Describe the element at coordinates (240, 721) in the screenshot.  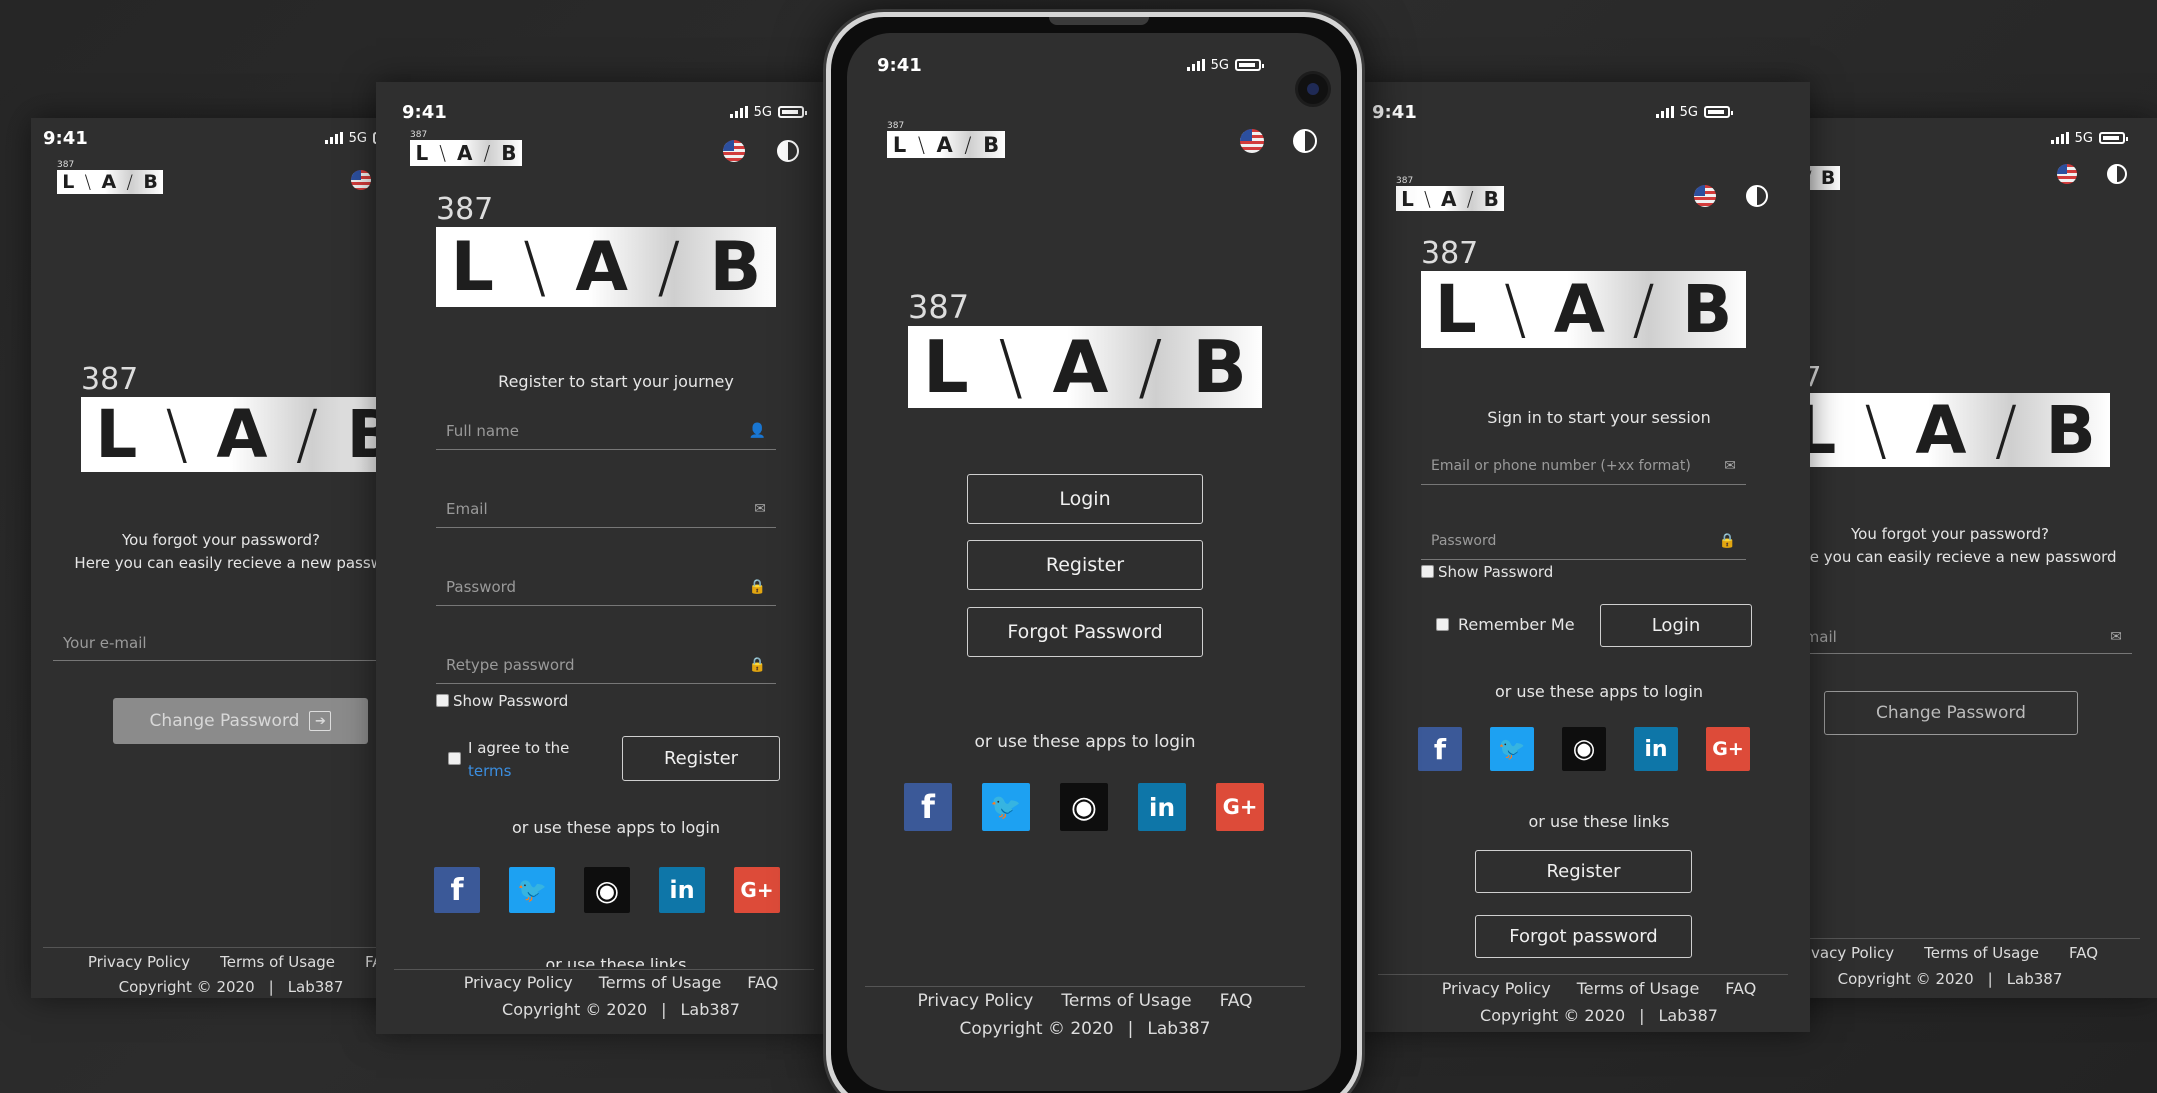
I see `change-password-button: Change Password ➔` at that location.